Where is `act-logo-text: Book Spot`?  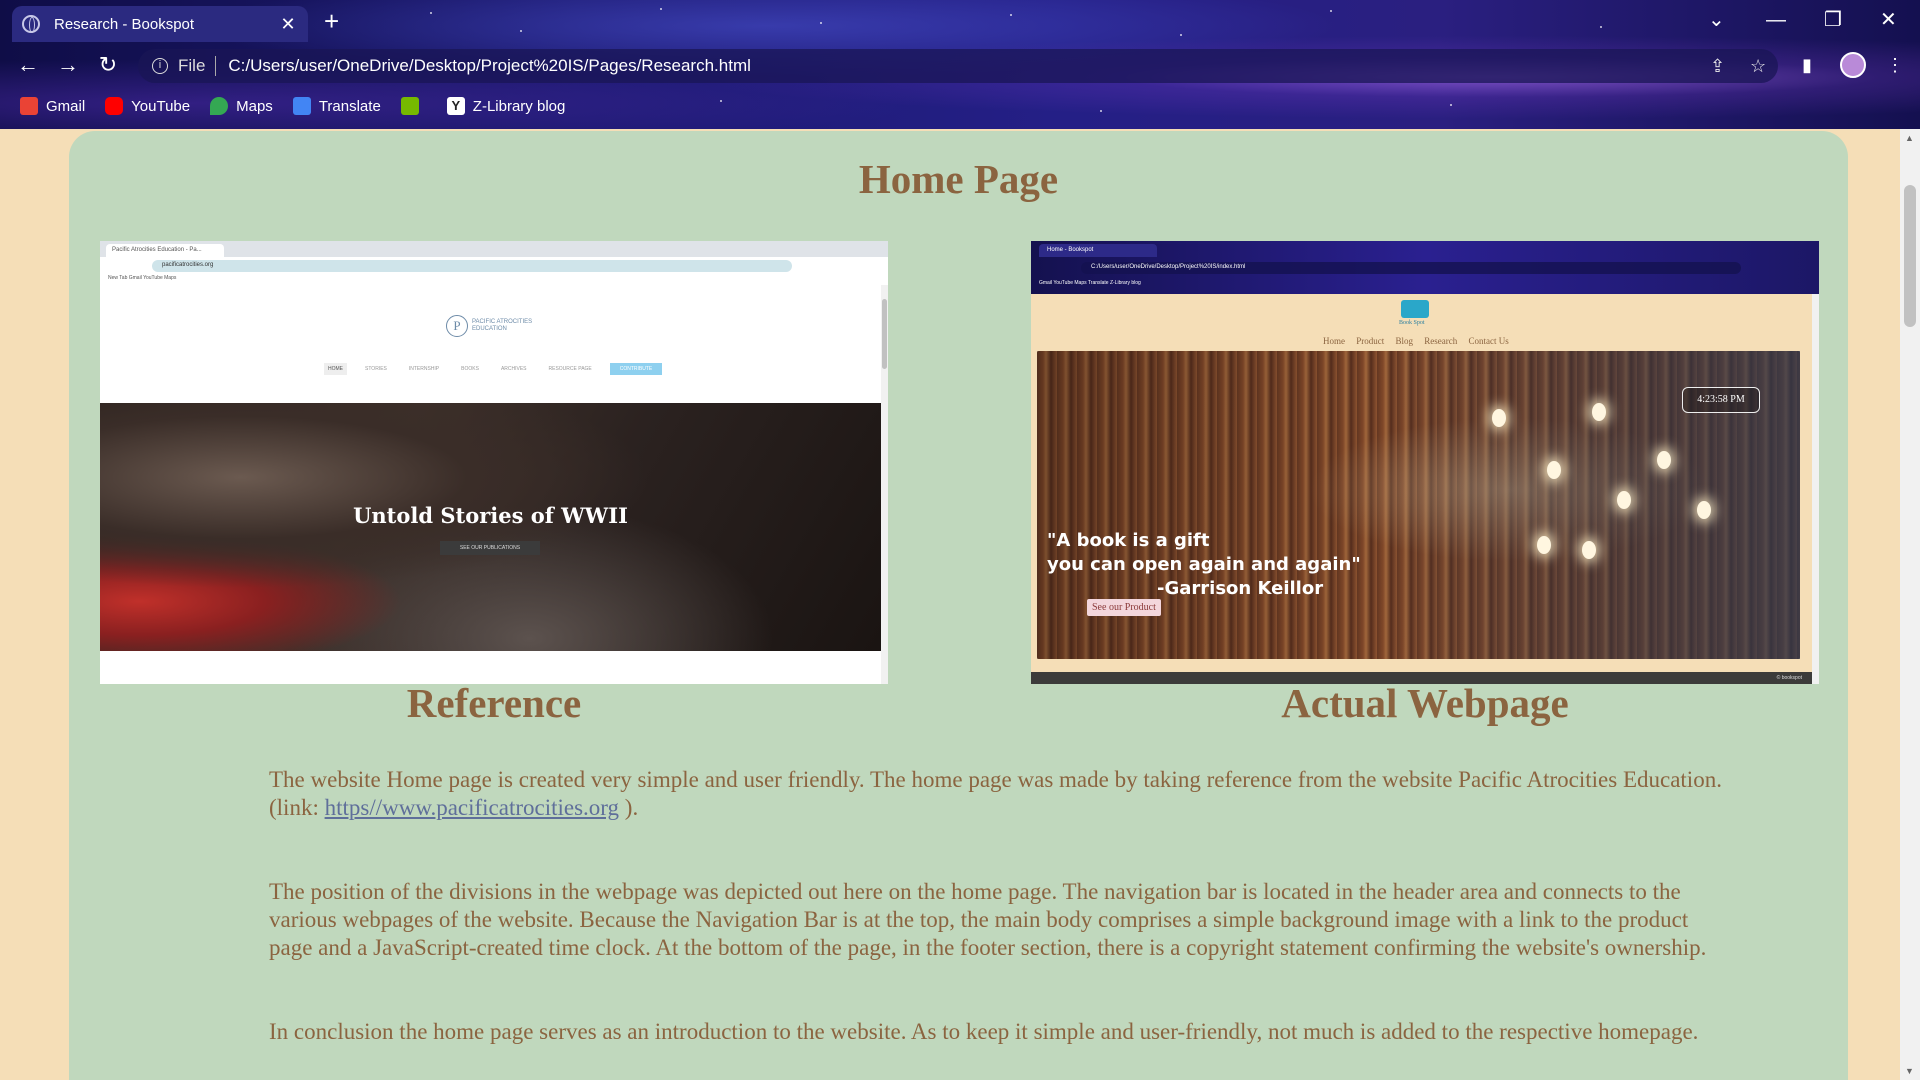
act-logo-text: Book Spot is located at coordinates (1412, 323).